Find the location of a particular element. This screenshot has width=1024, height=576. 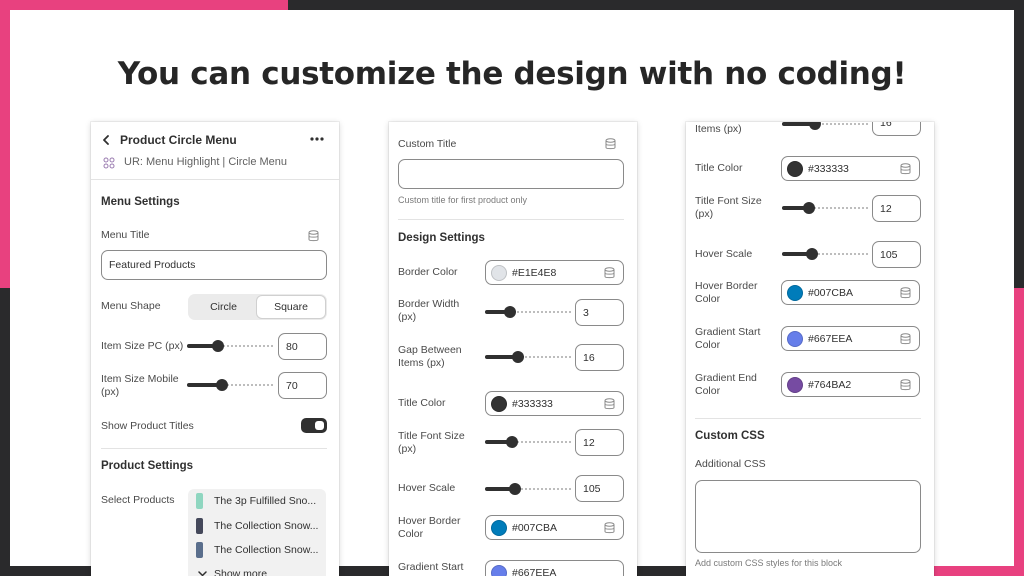

menu-shape-square-option: Square is located at coordinates (291, 307).